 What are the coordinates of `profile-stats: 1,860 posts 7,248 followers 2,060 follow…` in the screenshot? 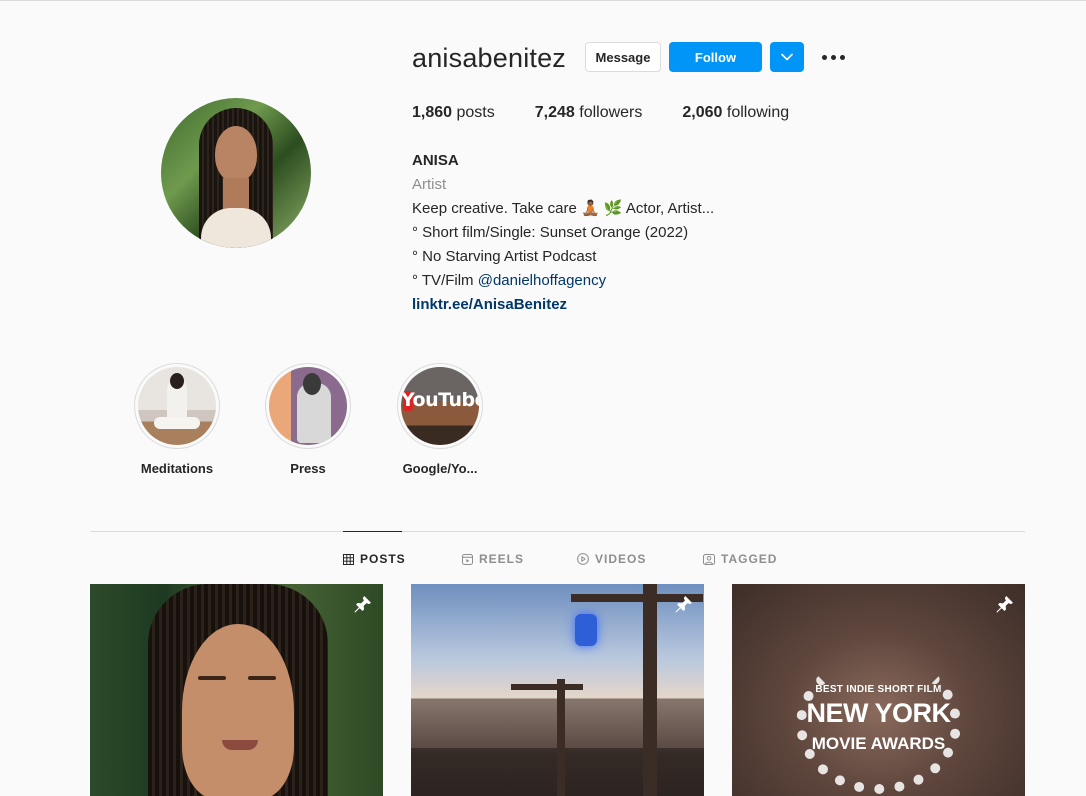 It's located at (620, 113).